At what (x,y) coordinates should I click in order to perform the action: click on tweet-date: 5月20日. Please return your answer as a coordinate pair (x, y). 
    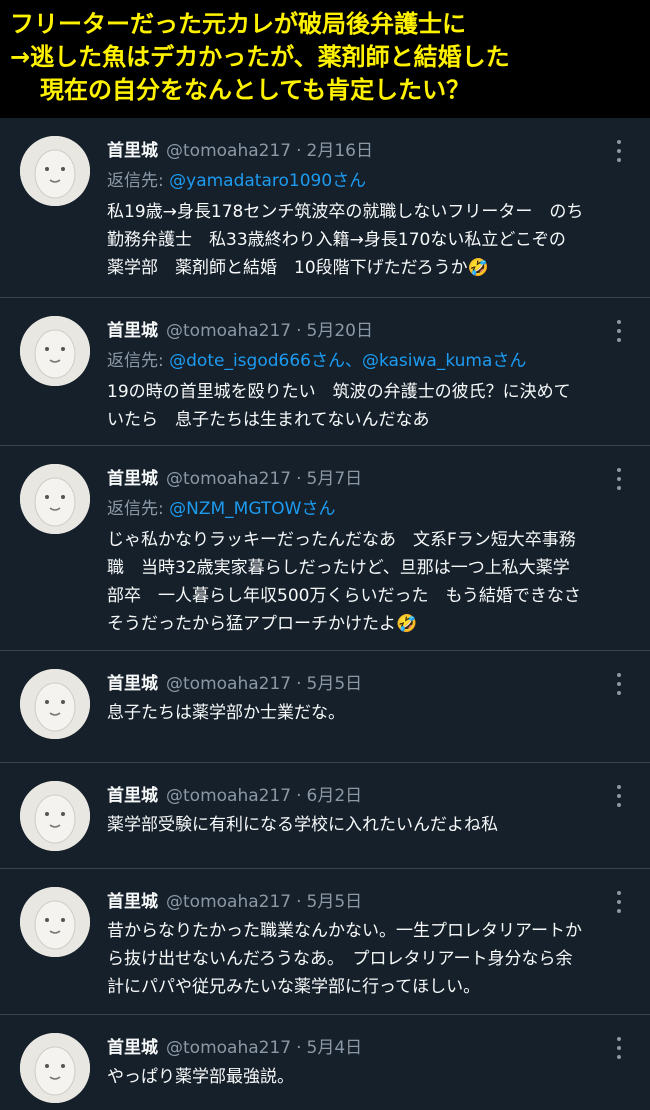
    Looking at the image, I should click on (340, 328).